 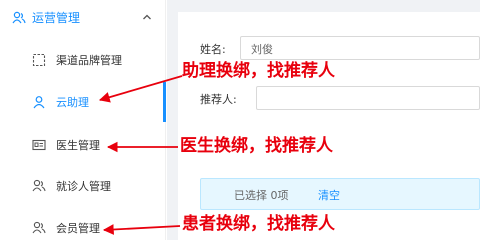 What do you see at coordinates (213, 49) in the screenshot?
I see `name-label: 姓名:` at bounding box center [213, 49].